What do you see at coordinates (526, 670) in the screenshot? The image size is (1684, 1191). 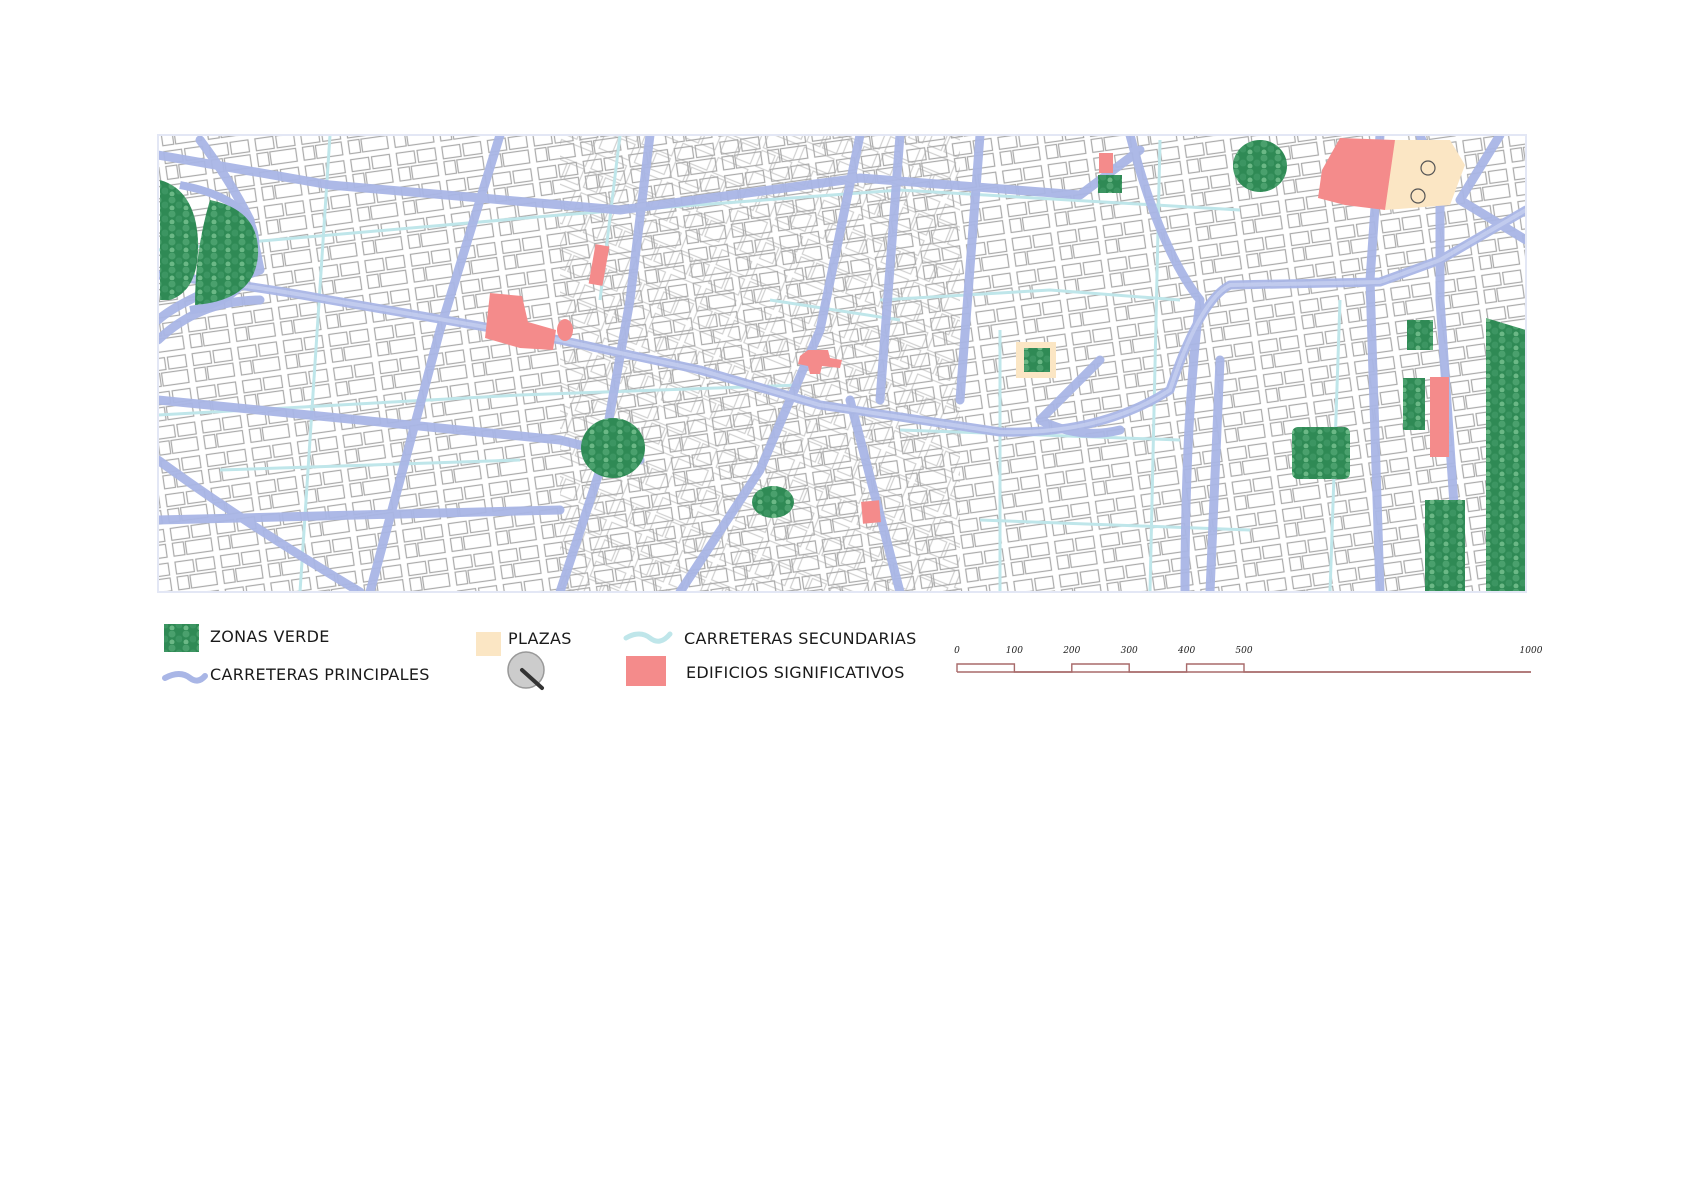 I see `magnifier-icon` at bounding box center [526, 670].